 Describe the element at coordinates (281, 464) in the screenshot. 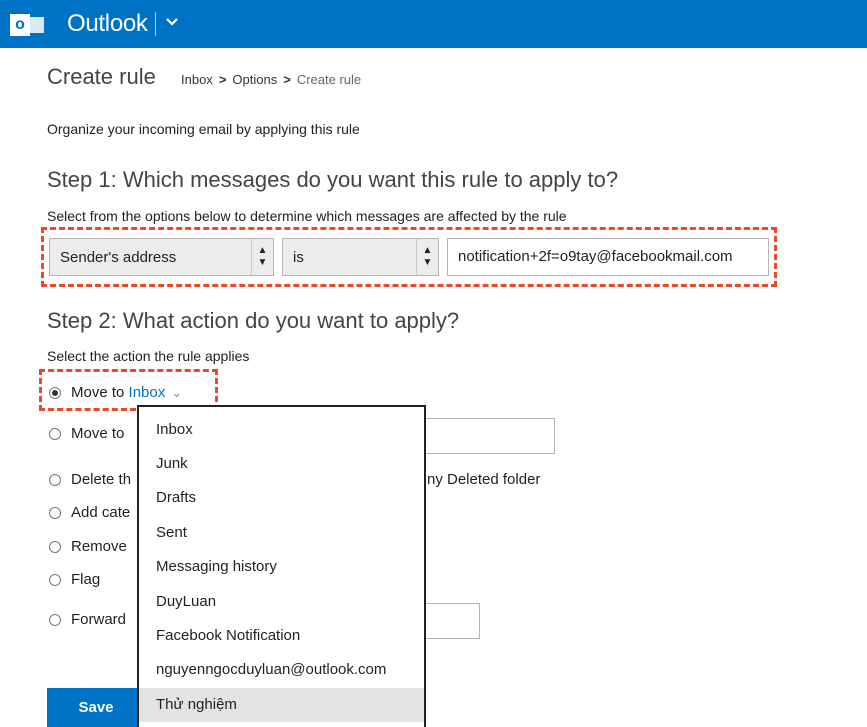

I see `folder-option: Junk` at that location.